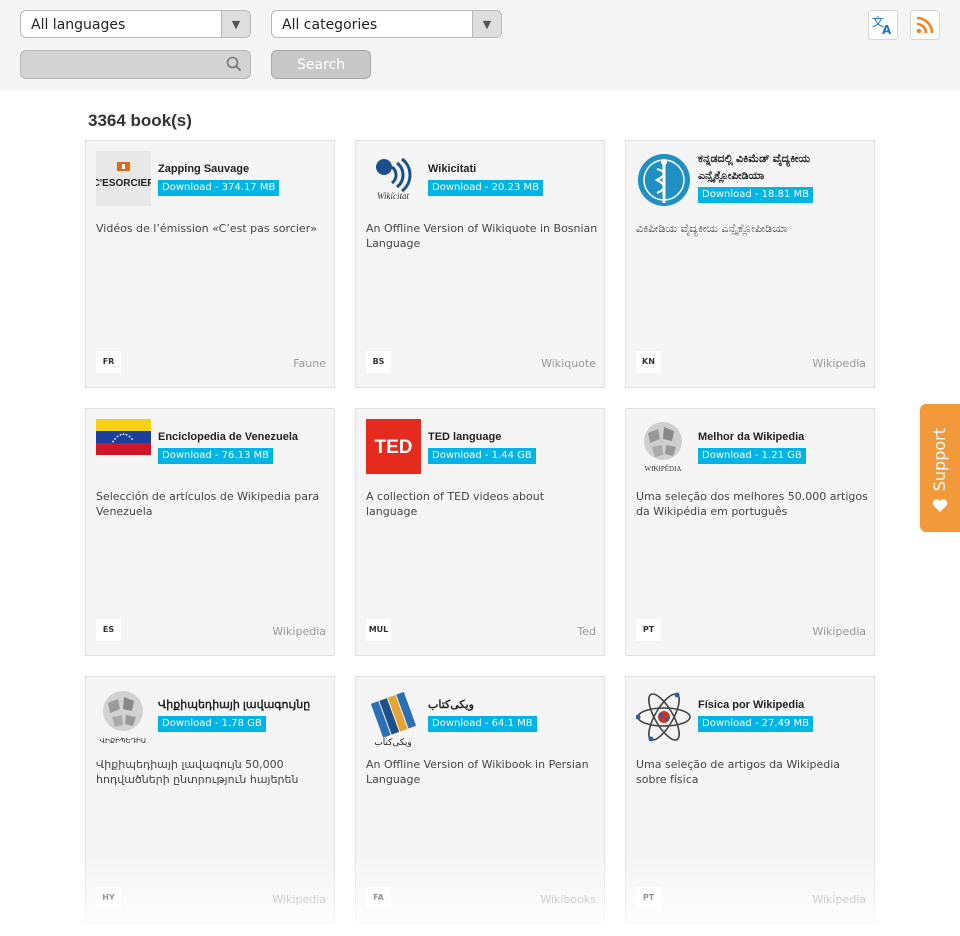  I want to click on book-count: 3364 book(s), so click(140, 120).